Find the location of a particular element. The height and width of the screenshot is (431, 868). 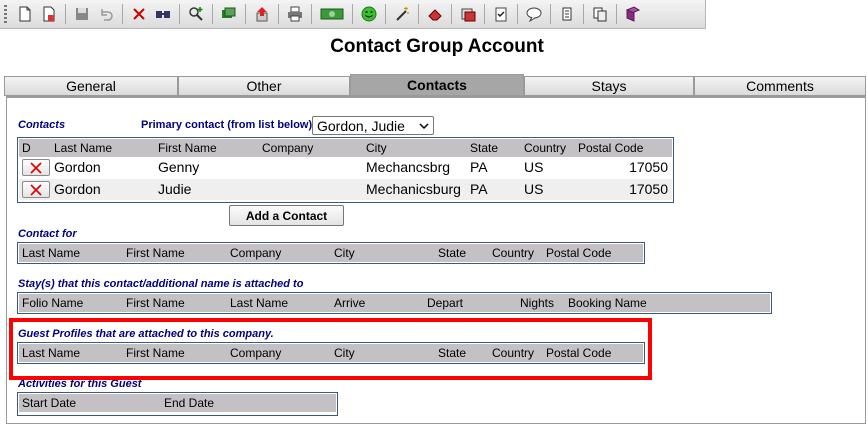

column-header: Booking Name is located at coordinates (607, 303).